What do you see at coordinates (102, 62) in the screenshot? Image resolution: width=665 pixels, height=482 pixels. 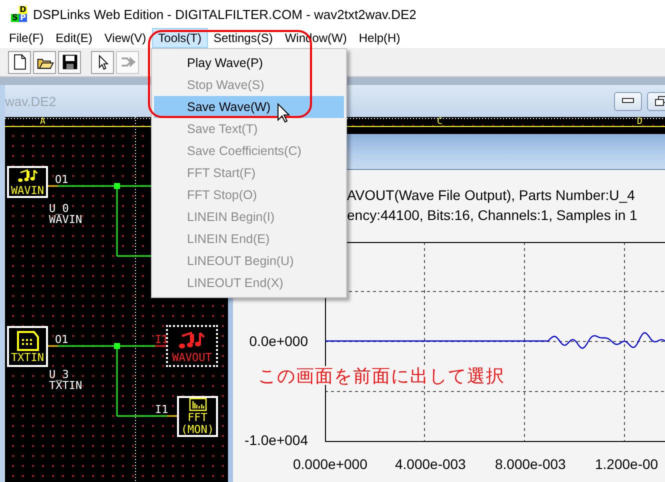 I see `pointer-button` at bounding box center [102, 62].